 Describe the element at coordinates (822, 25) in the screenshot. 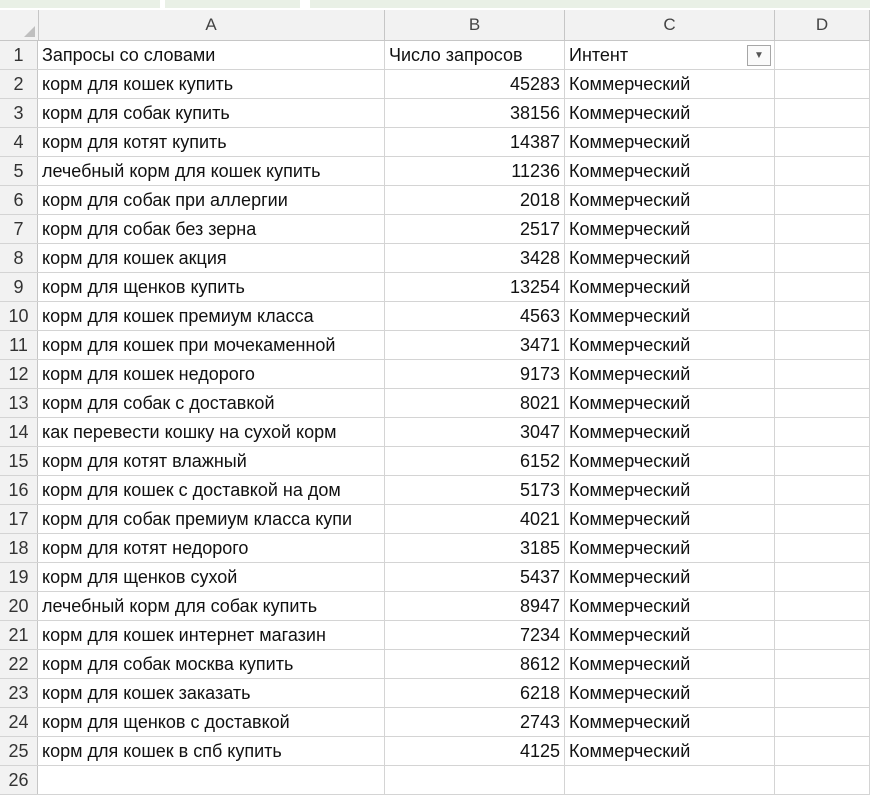

I see `column-header-d: D` at that location.